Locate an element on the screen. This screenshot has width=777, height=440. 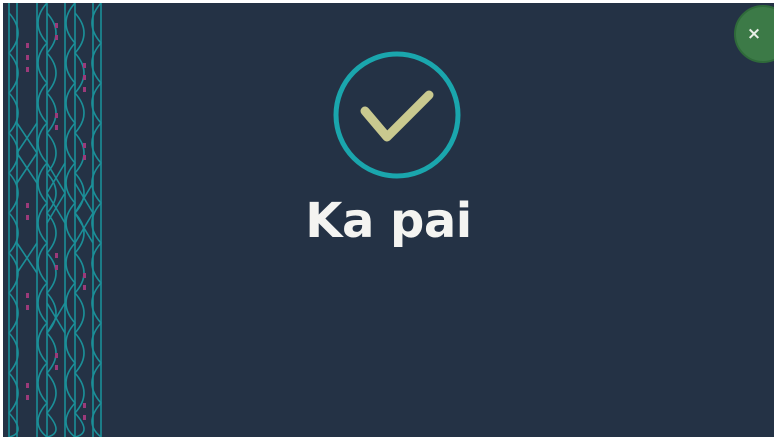
success-badge is located at coordinates (397, 115).